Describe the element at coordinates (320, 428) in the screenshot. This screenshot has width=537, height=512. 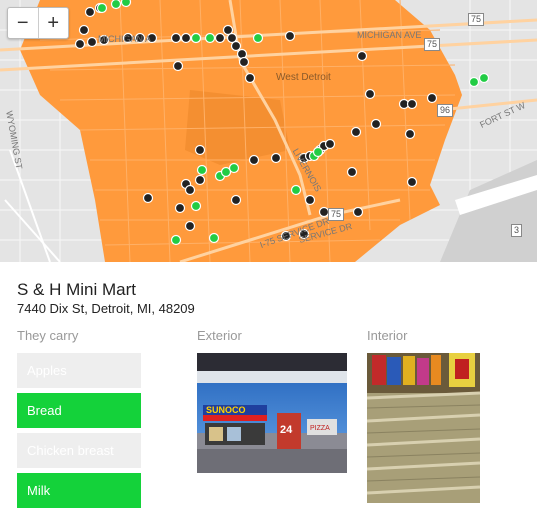
I see `exterior-small-sign: PIZZA` at that location.